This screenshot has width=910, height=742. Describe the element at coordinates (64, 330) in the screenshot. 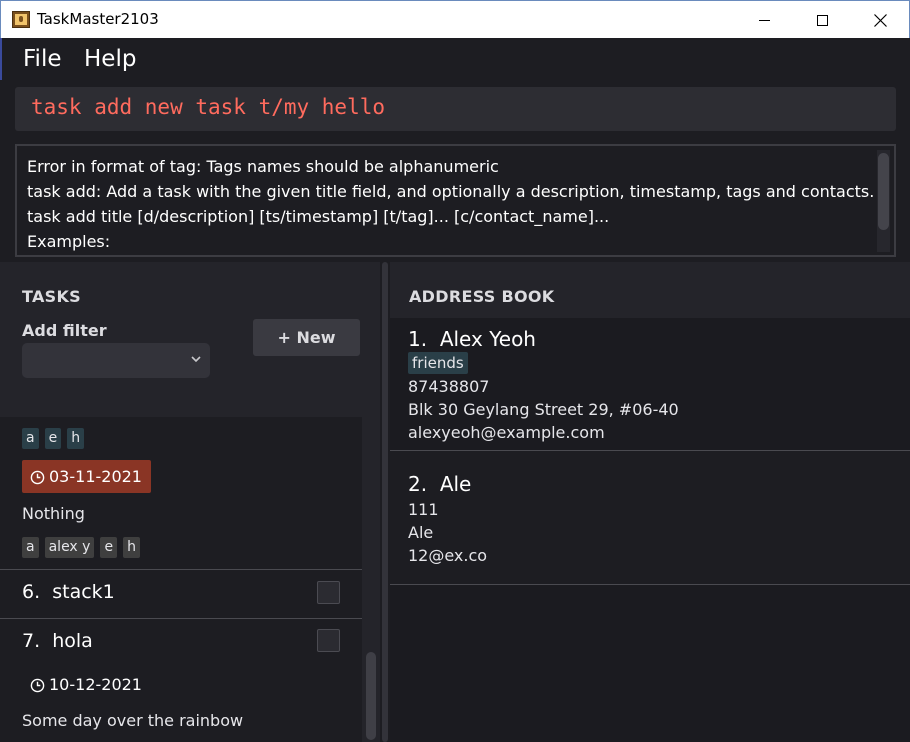

I see `filter-label: Add filter` at that location.